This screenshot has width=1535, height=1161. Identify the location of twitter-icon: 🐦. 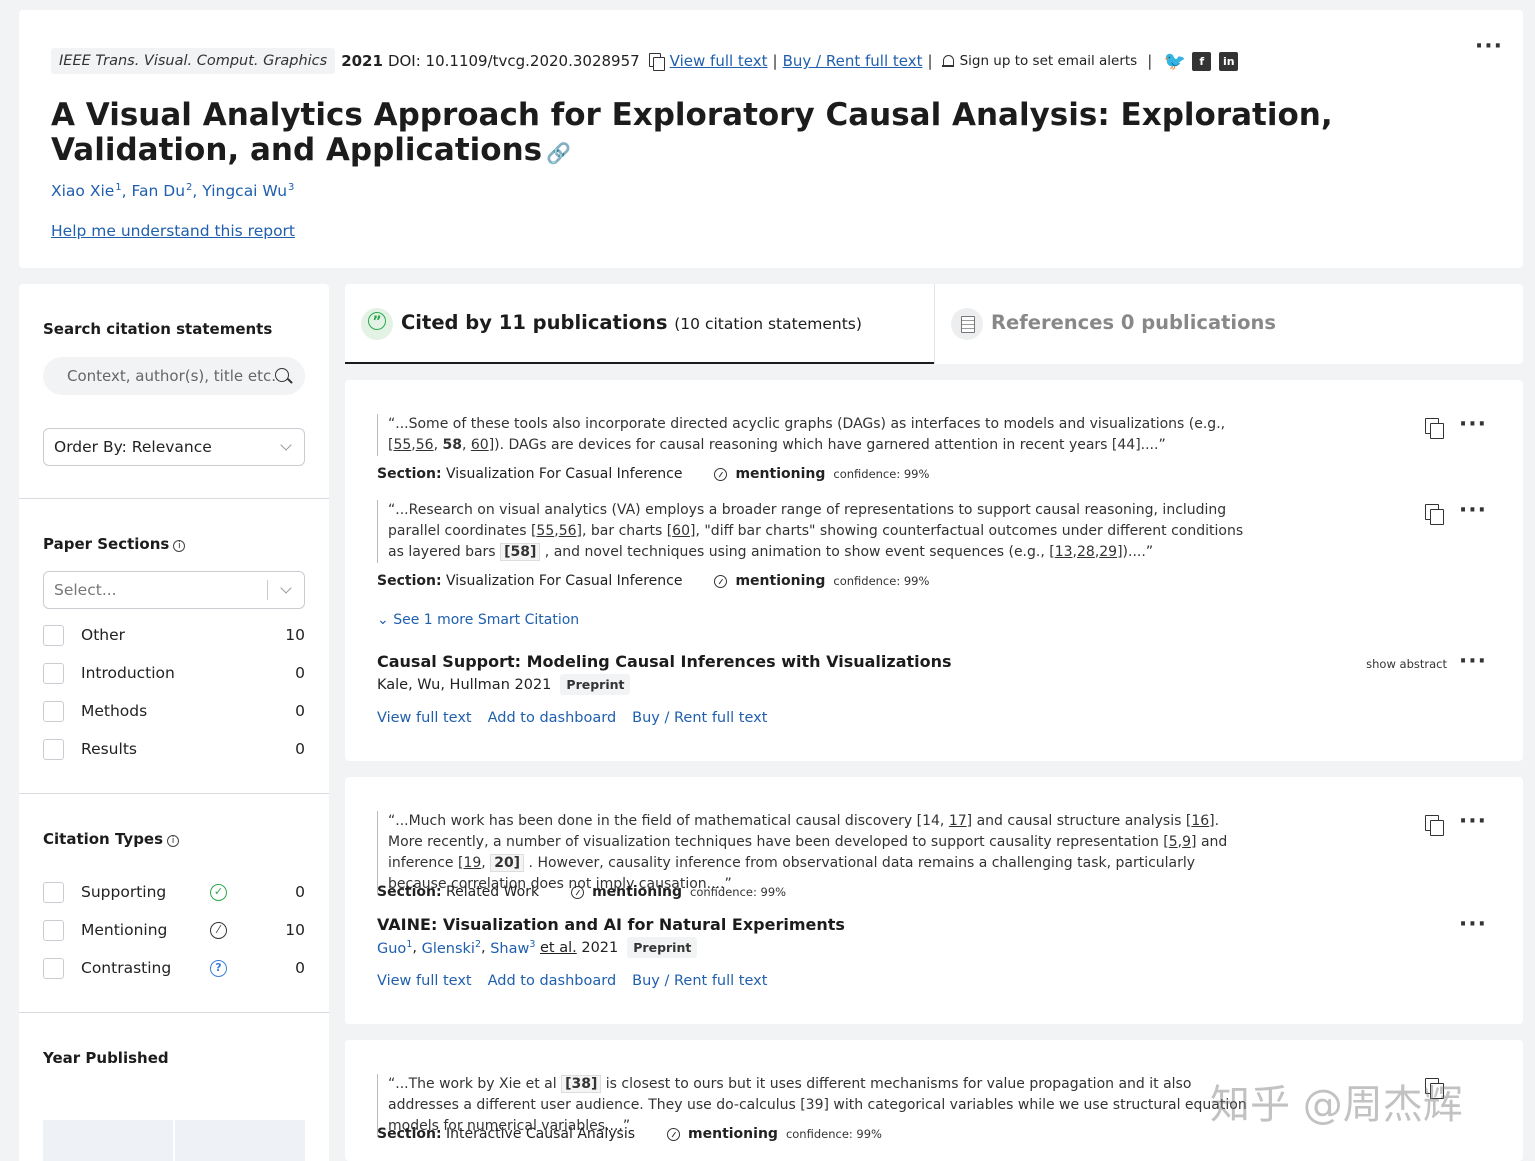
(1175, 61).